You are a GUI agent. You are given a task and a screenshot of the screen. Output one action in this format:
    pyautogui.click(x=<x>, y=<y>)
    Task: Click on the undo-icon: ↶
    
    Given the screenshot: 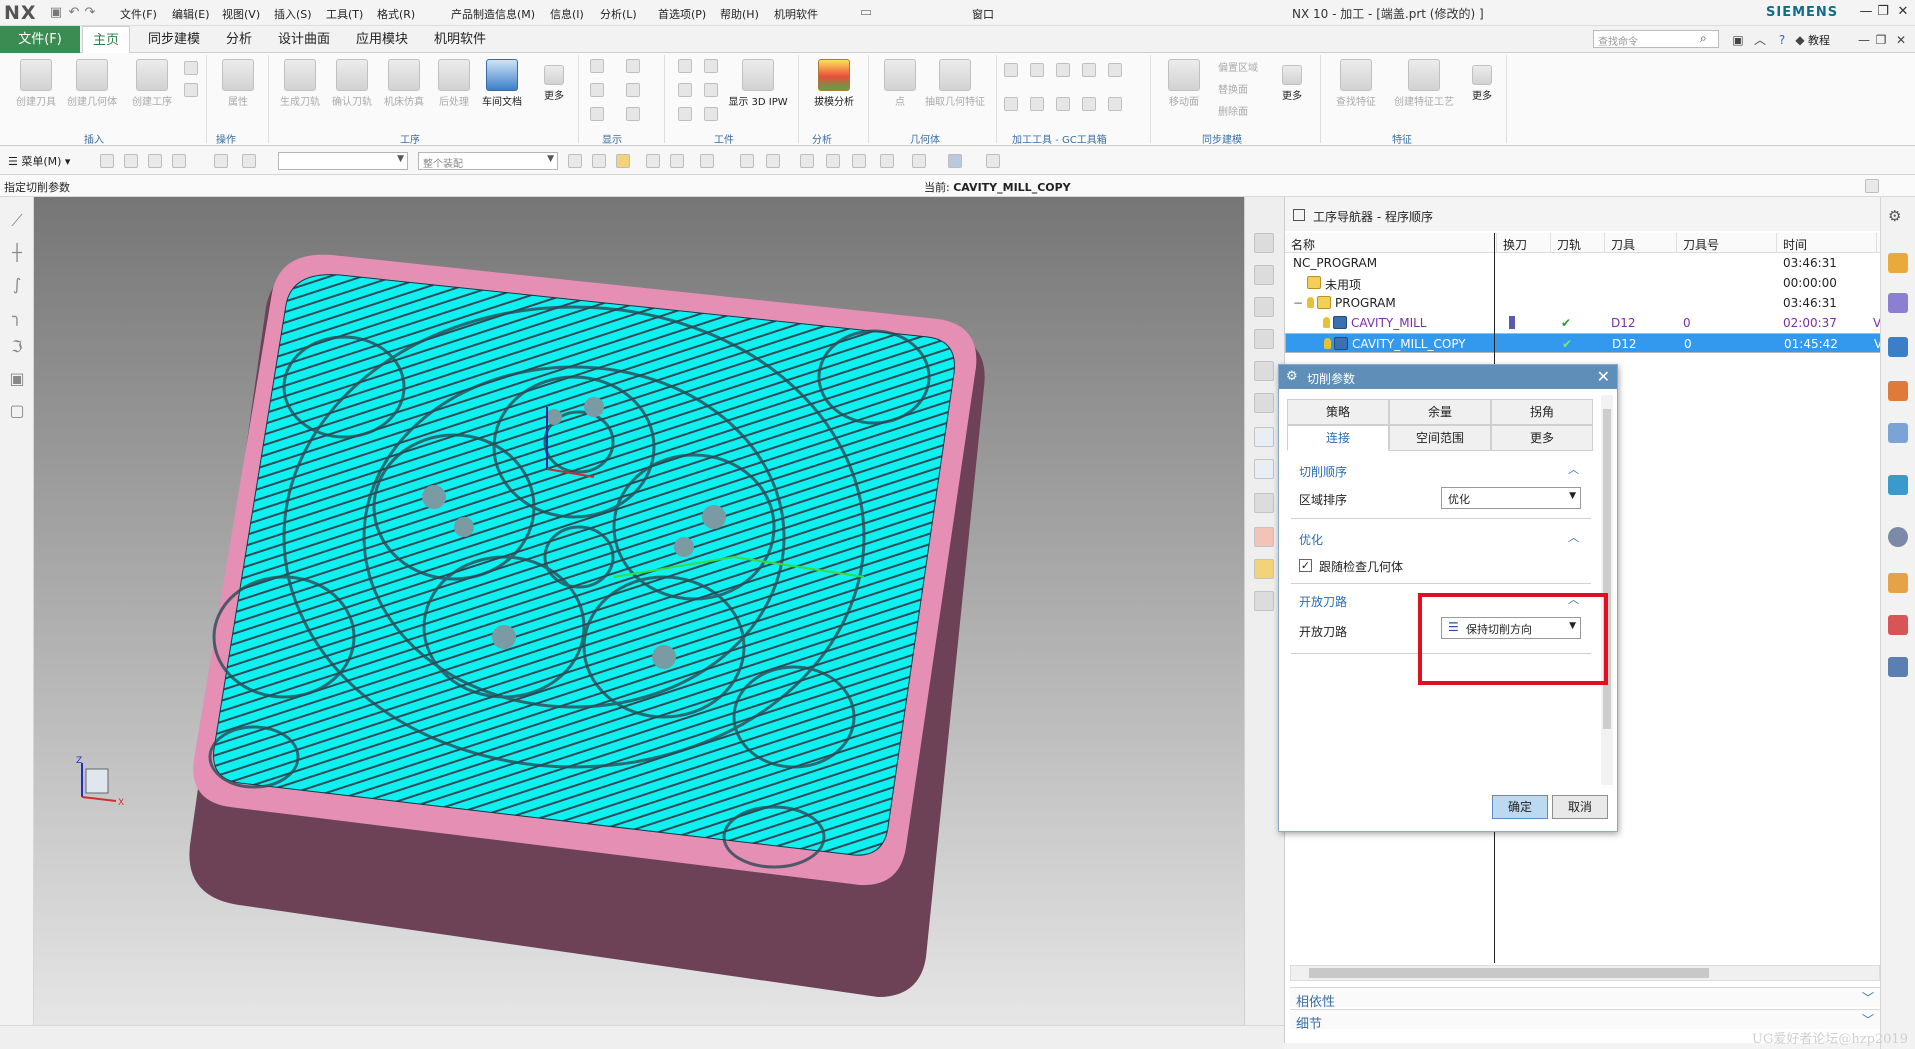 What is the action you would take?
    pyautogui.click(x=74, y=13)
    